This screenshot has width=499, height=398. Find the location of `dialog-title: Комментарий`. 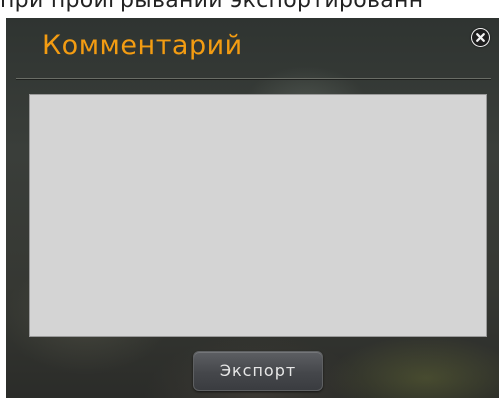

dialog-title: Комментарий is located at coordinates (142, 45).